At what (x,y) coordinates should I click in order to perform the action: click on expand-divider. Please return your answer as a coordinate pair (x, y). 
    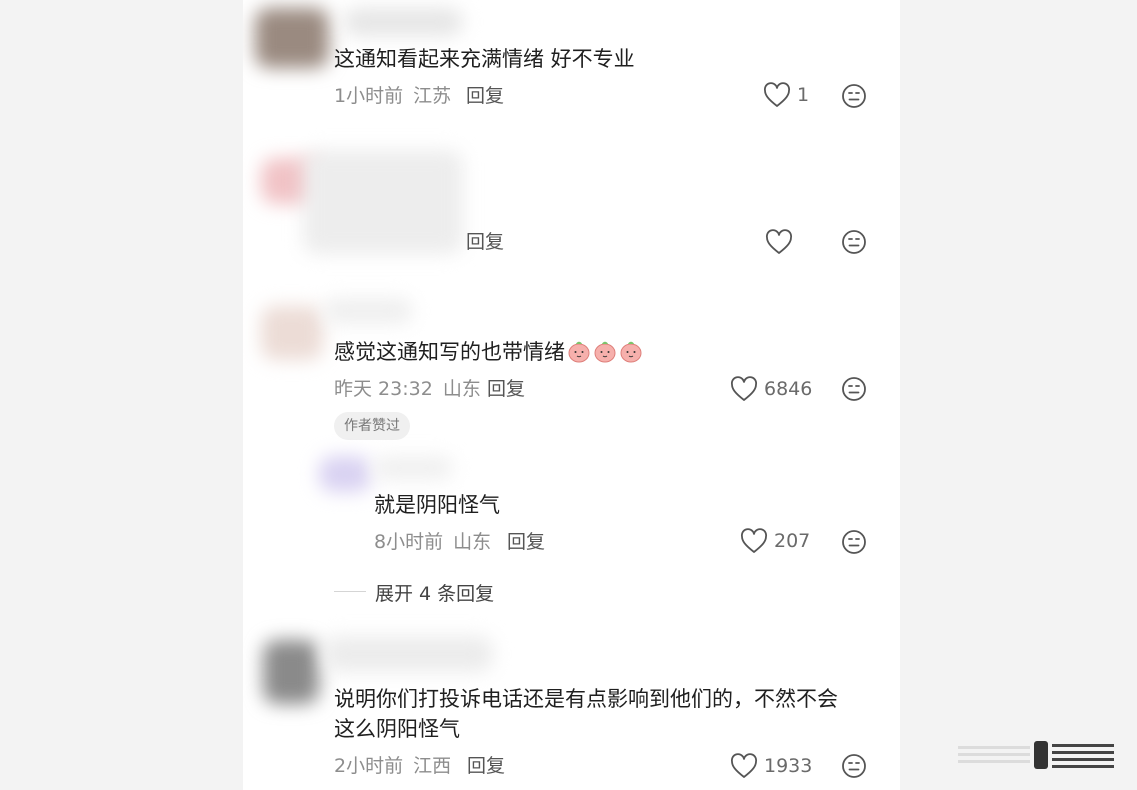
    Looking at the image, I should click on (350, 591).